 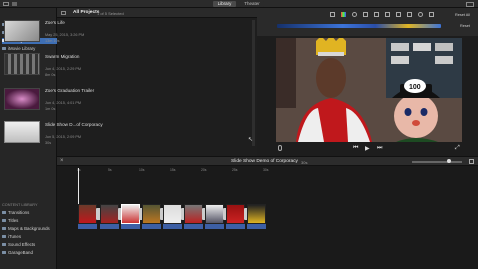 I want to click on browser-title: All Projects, so click(x=86, y=12).